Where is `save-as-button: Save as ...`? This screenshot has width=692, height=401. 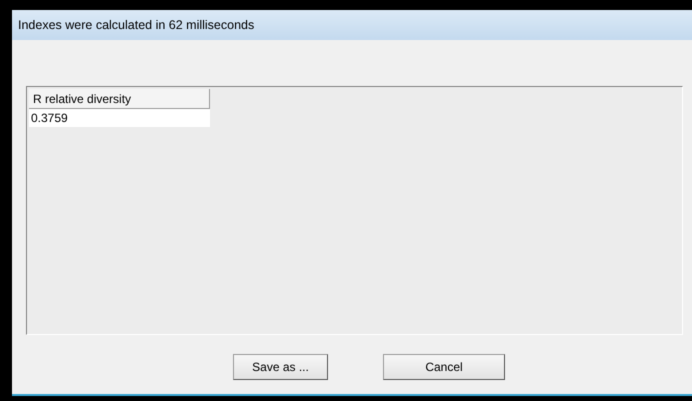 save-as-button: Save as ... is located at coordinates (280, 367).